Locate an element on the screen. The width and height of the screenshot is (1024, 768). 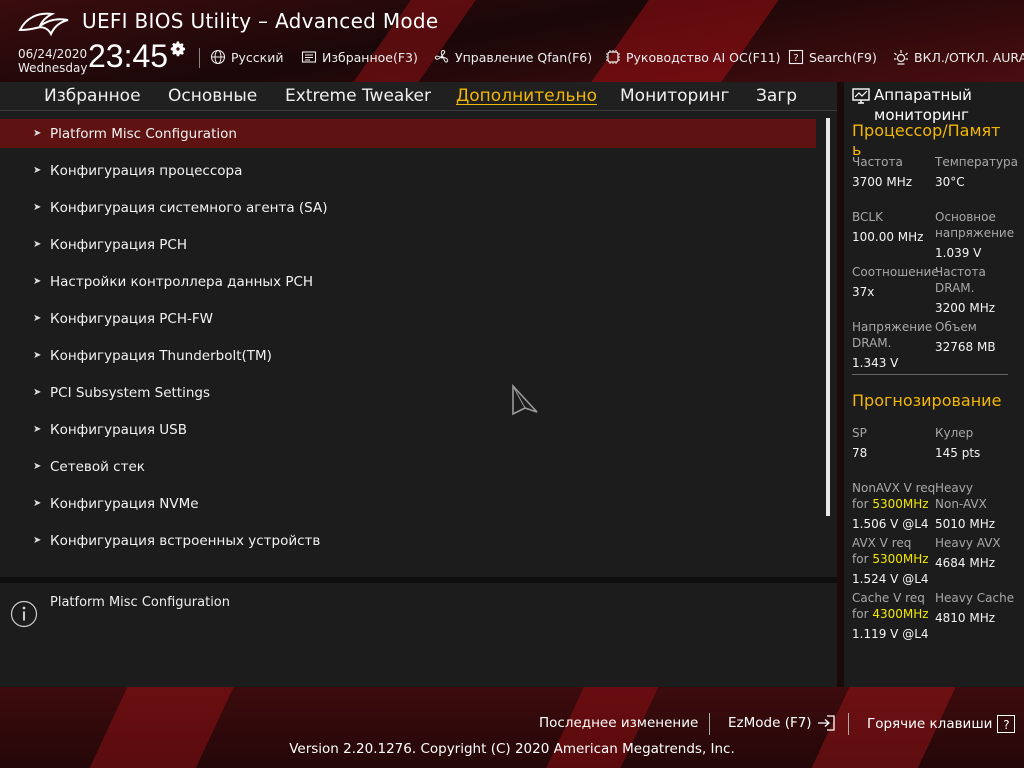
menu-item-label: Конфигурация USB is located at coordinates (118, 429).